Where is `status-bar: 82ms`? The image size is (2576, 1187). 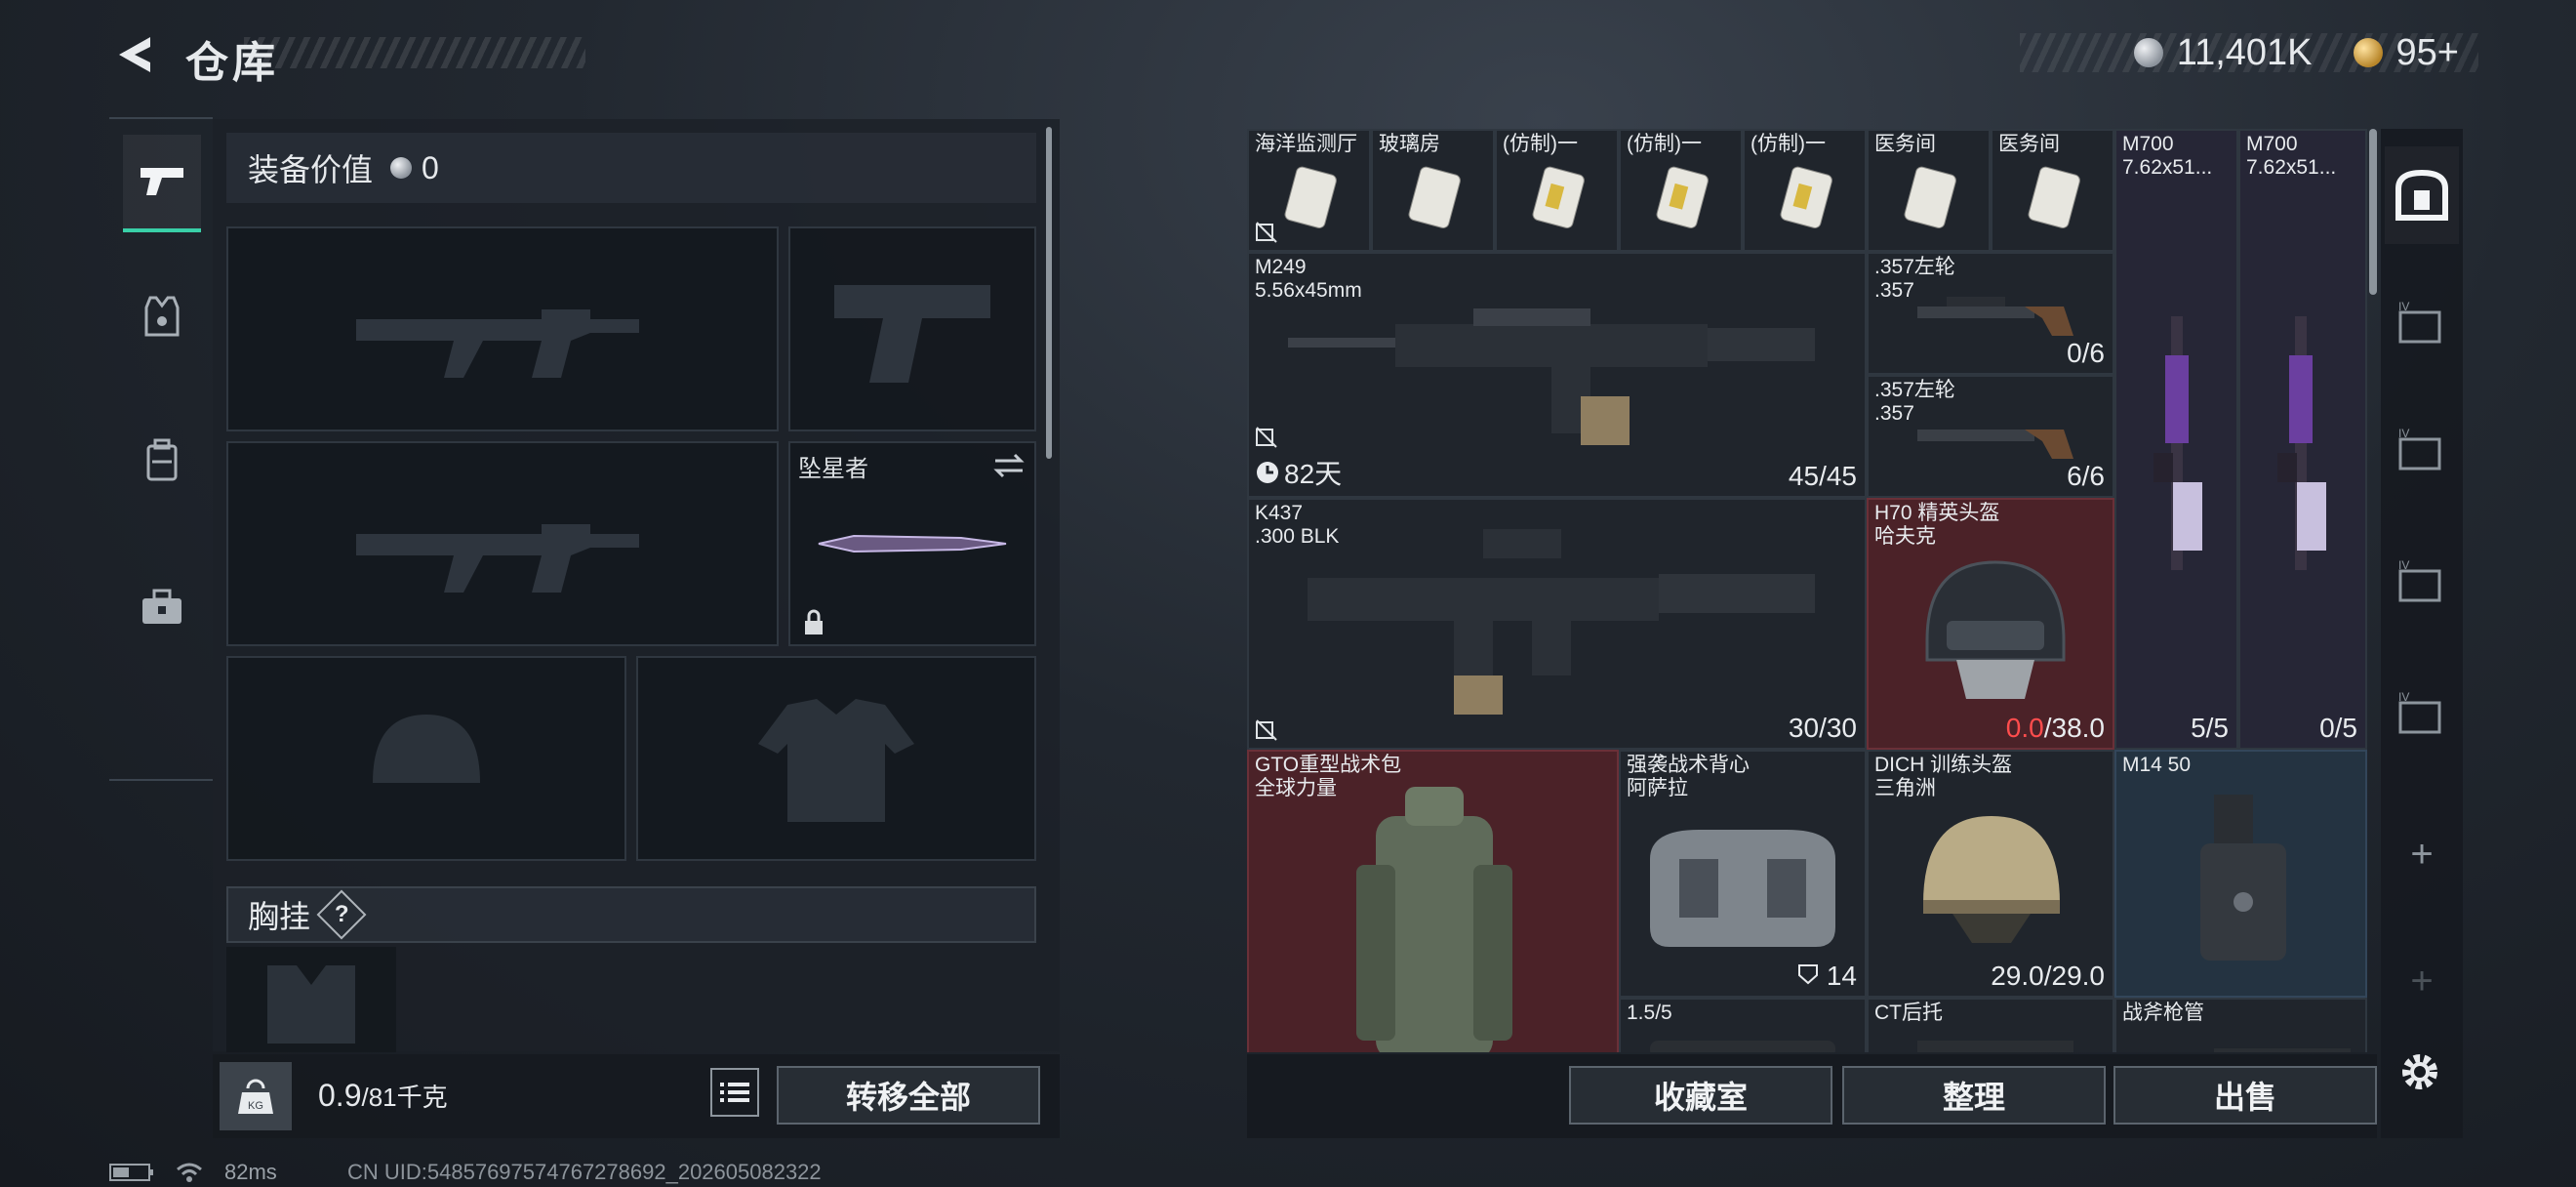 status-bar: 82ms is located at coordinates (193, 1172).